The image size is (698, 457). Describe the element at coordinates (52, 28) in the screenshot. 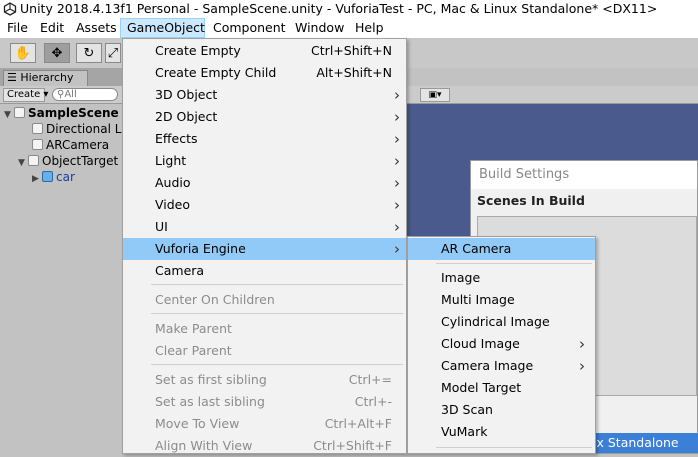

I see `menu-edit: Edit` at that location.